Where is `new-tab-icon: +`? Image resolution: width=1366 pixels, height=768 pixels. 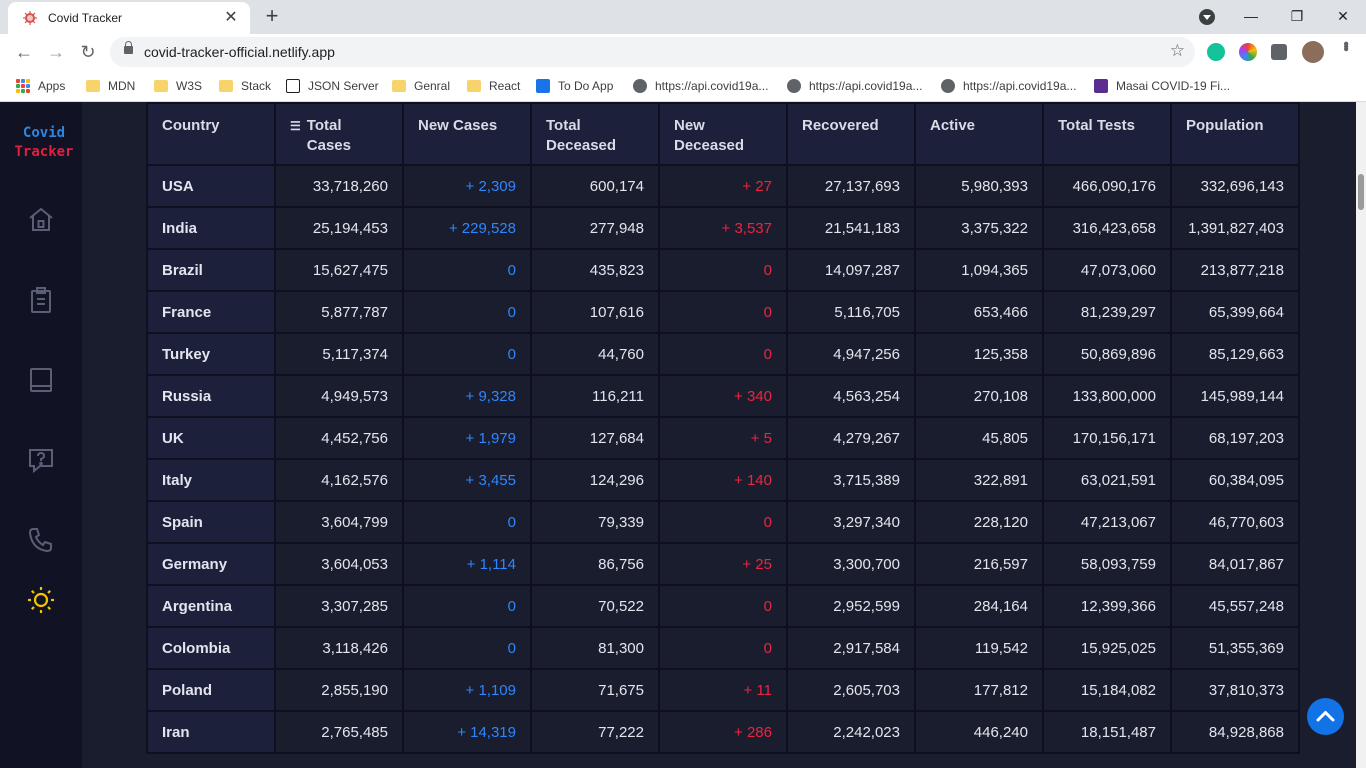
new-tab-icon: + is located at coordinates (272, 16).